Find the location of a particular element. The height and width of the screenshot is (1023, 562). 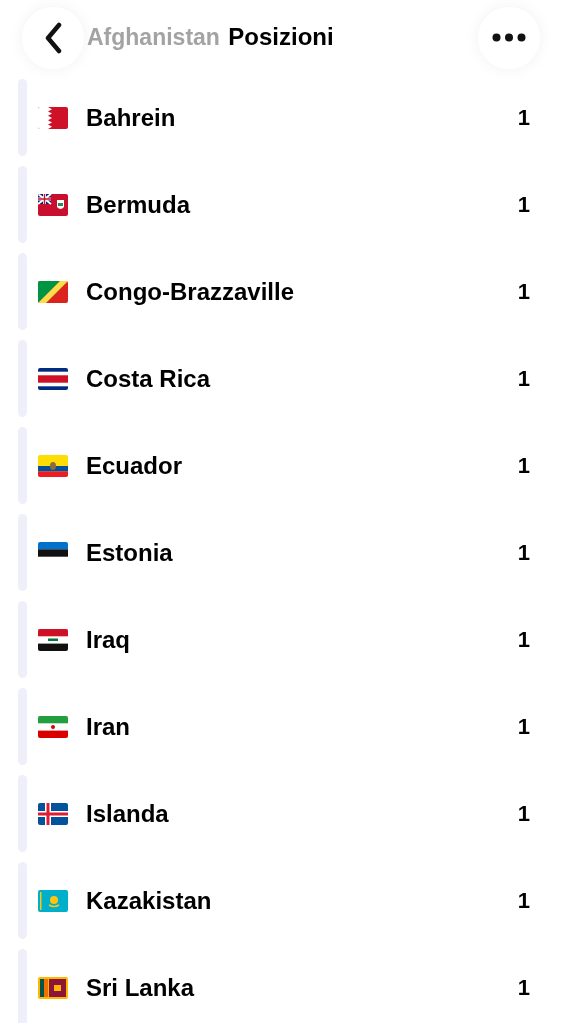

country-name: Iraq is located at coordinates (108, 639).